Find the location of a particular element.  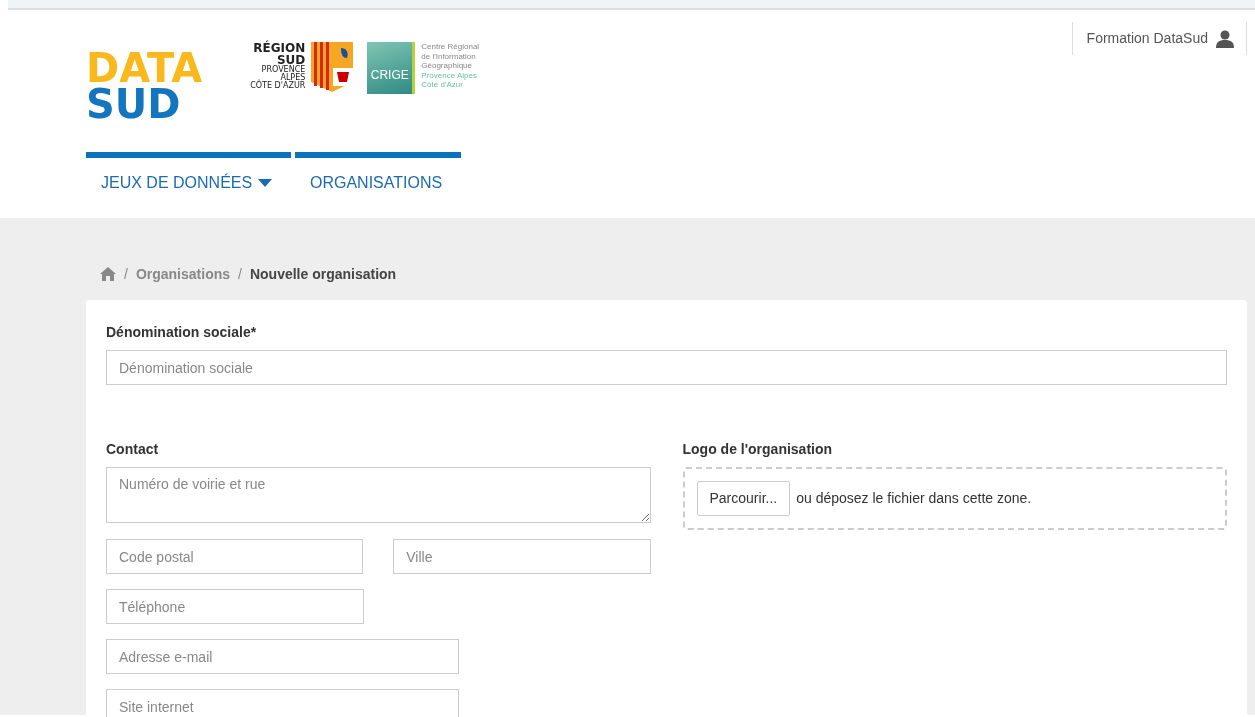

logo-text: de l'Information is located at coordinates (449, 56).